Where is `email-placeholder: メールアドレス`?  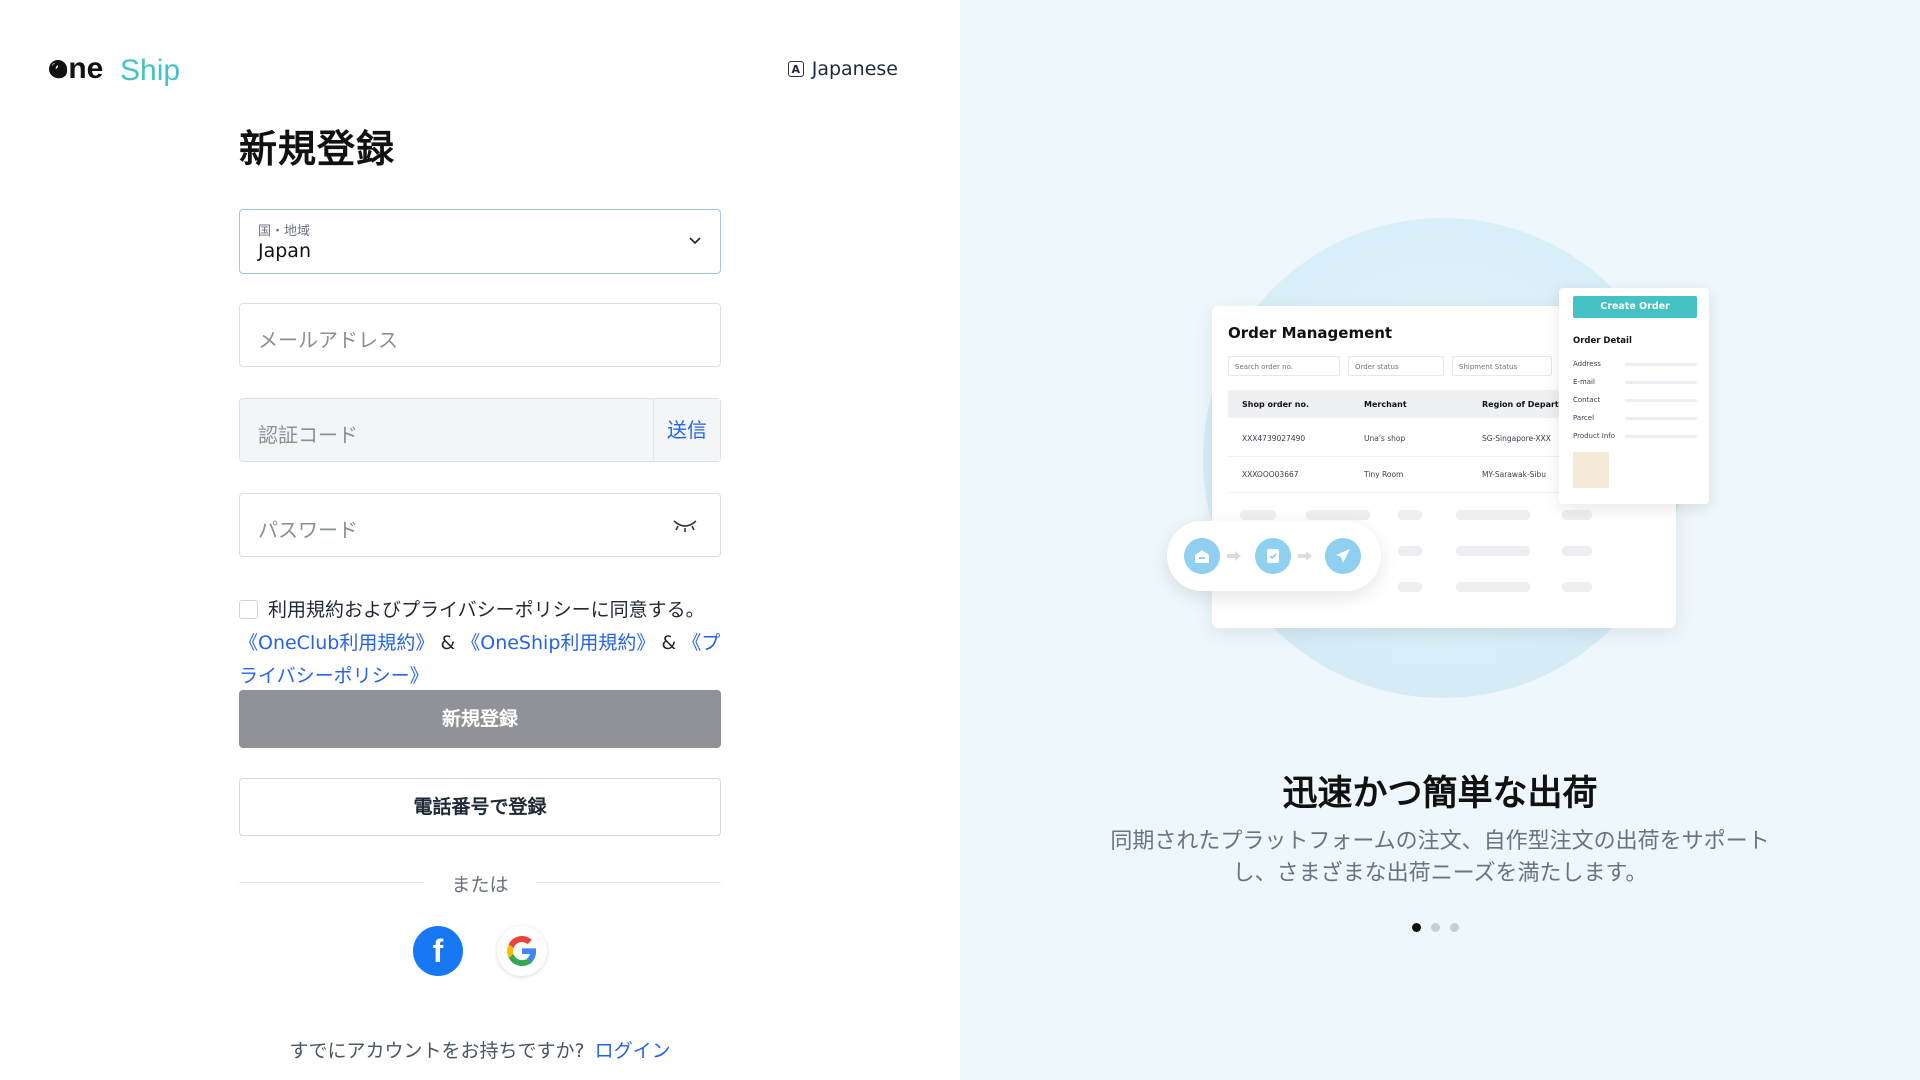
email-placeholder: メールアドレス is located at coordinates (328, 340).